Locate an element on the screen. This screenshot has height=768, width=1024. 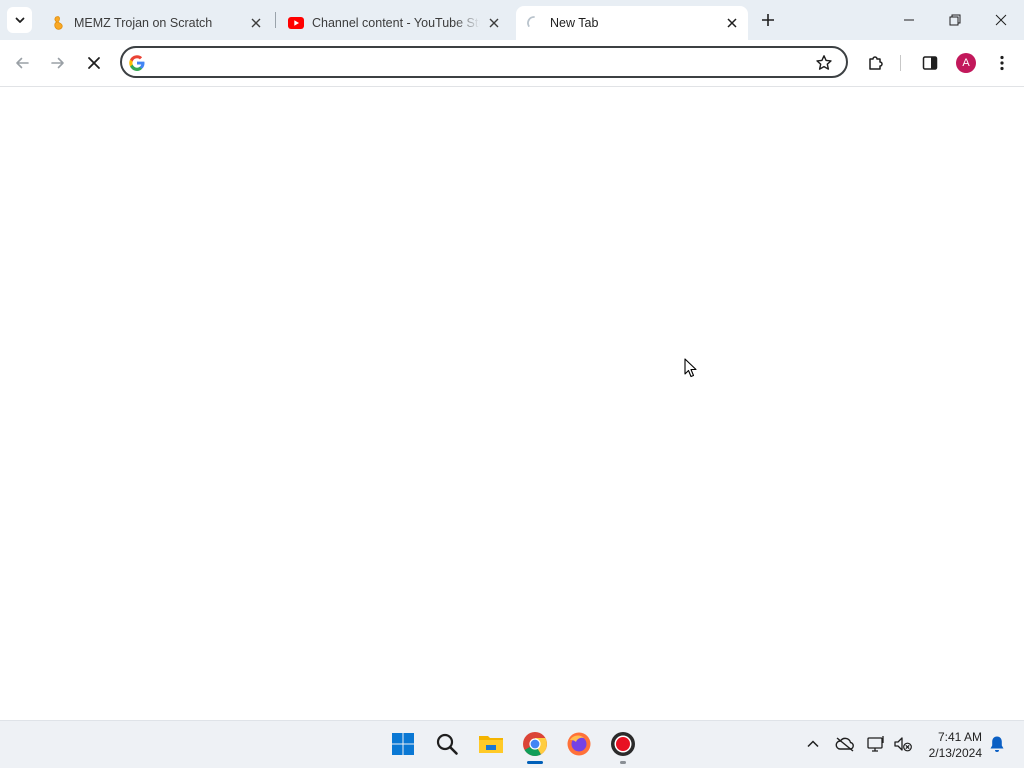
mouse-pointer-icon is located at coordinates (690, 368).